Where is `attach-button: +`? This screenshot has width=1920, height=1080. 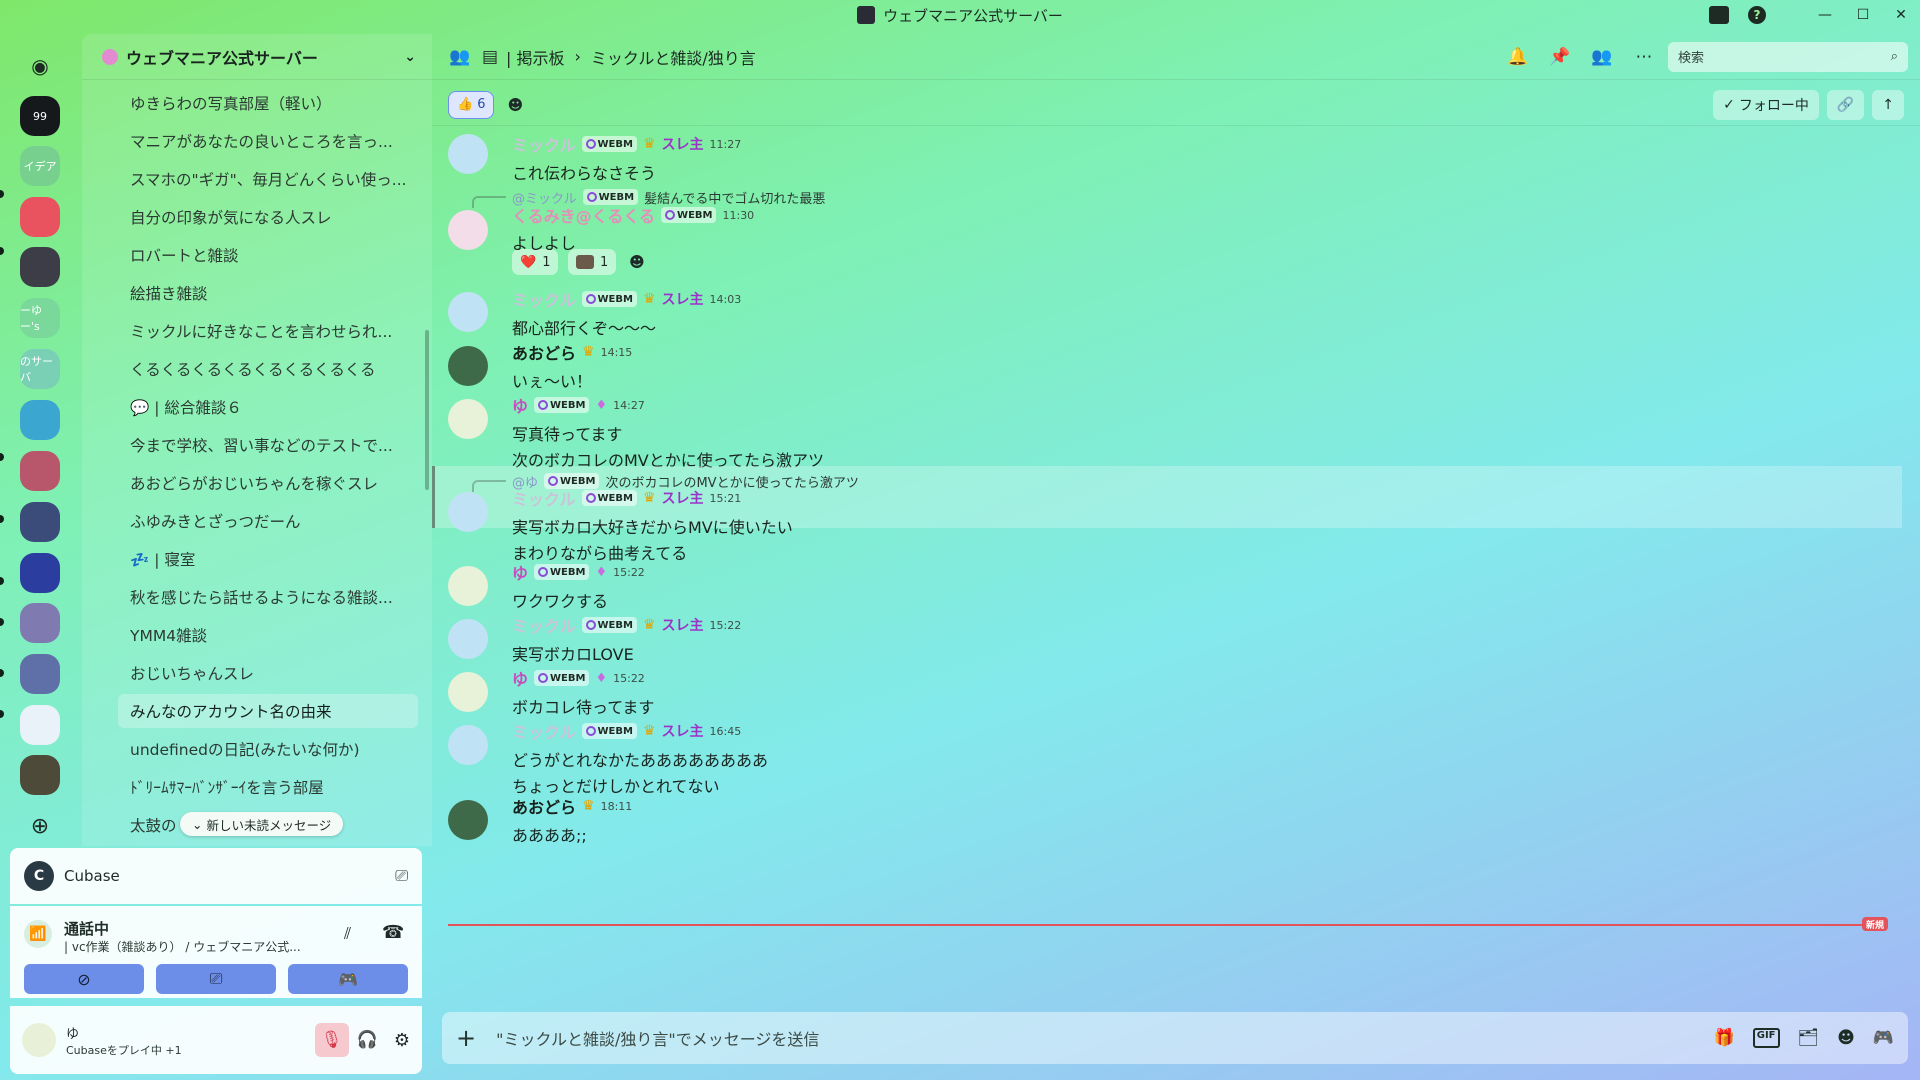
attach-button: + is located at coordinates (466, 1038).